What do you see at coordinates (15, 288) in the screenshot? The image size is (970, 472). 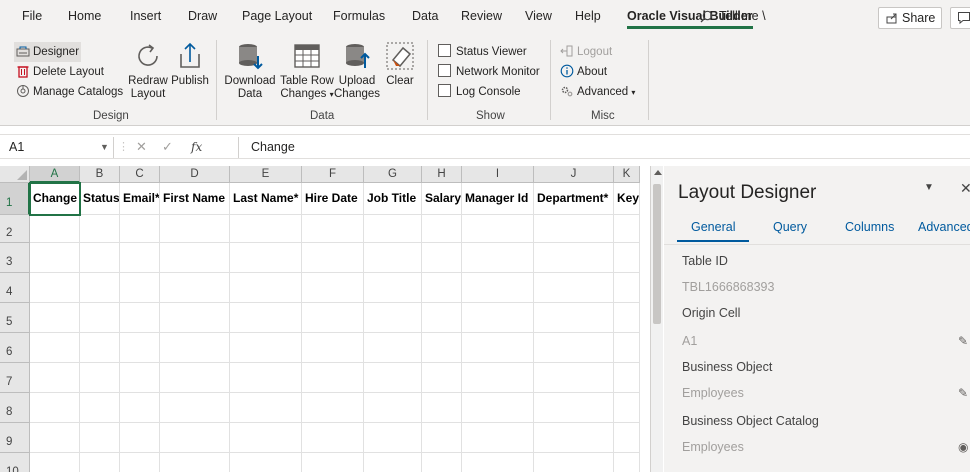 I see `row-header-4: 4` at bounding box center [15, 288].